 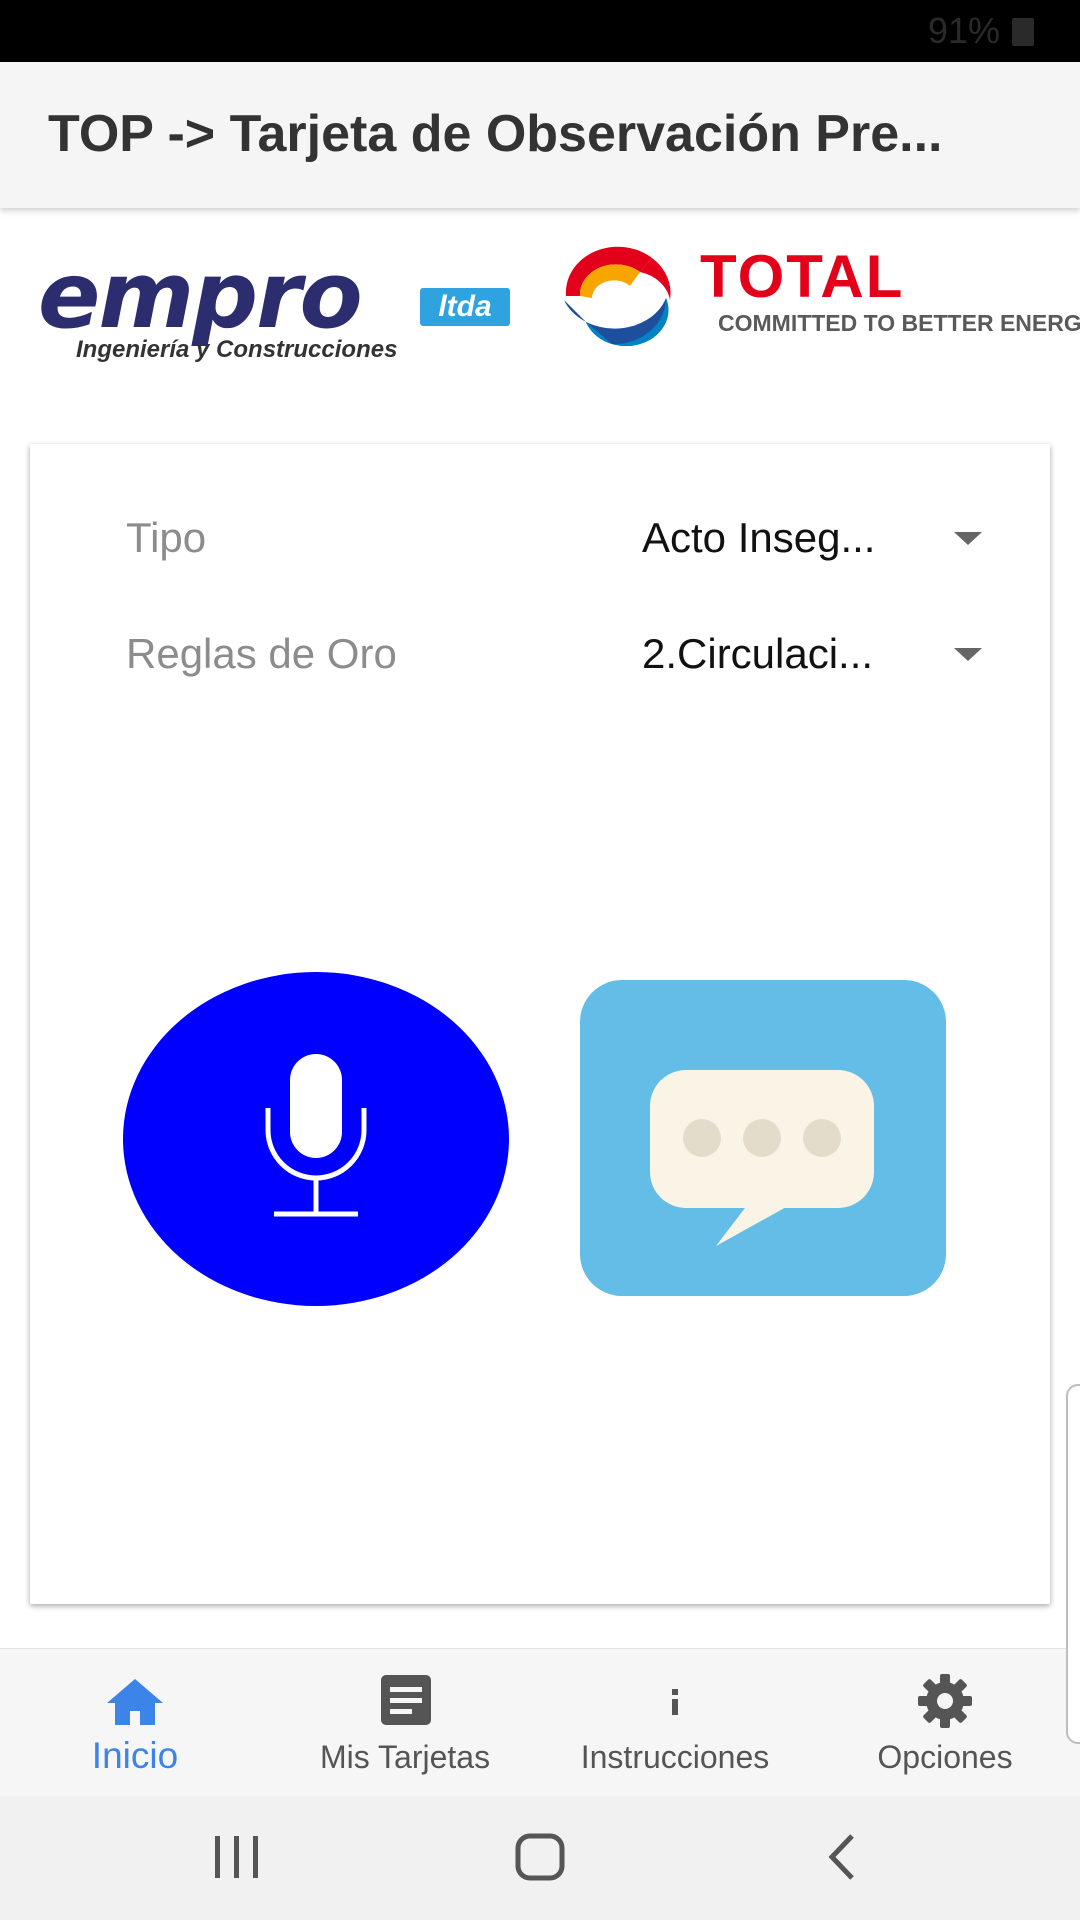 What do you see at coordinates (540, 31) in the screenshot?
I see `status-bar: 91%` at bounding box center [540, 31].